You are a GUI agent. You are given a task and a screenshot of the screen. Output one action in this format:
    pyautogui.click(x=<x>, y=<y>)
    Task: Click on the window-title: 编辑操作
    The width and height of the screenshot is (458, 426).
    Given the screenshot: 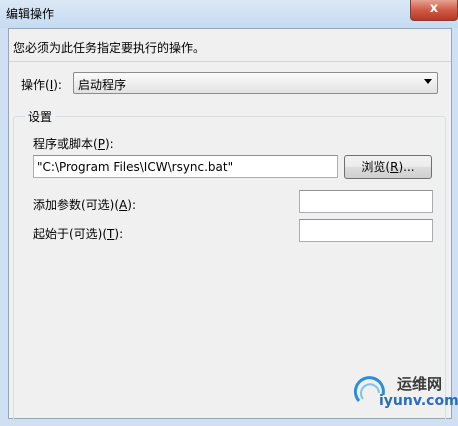 What is the action you would take?
    pyautogui.click(x=30, y=14)
    